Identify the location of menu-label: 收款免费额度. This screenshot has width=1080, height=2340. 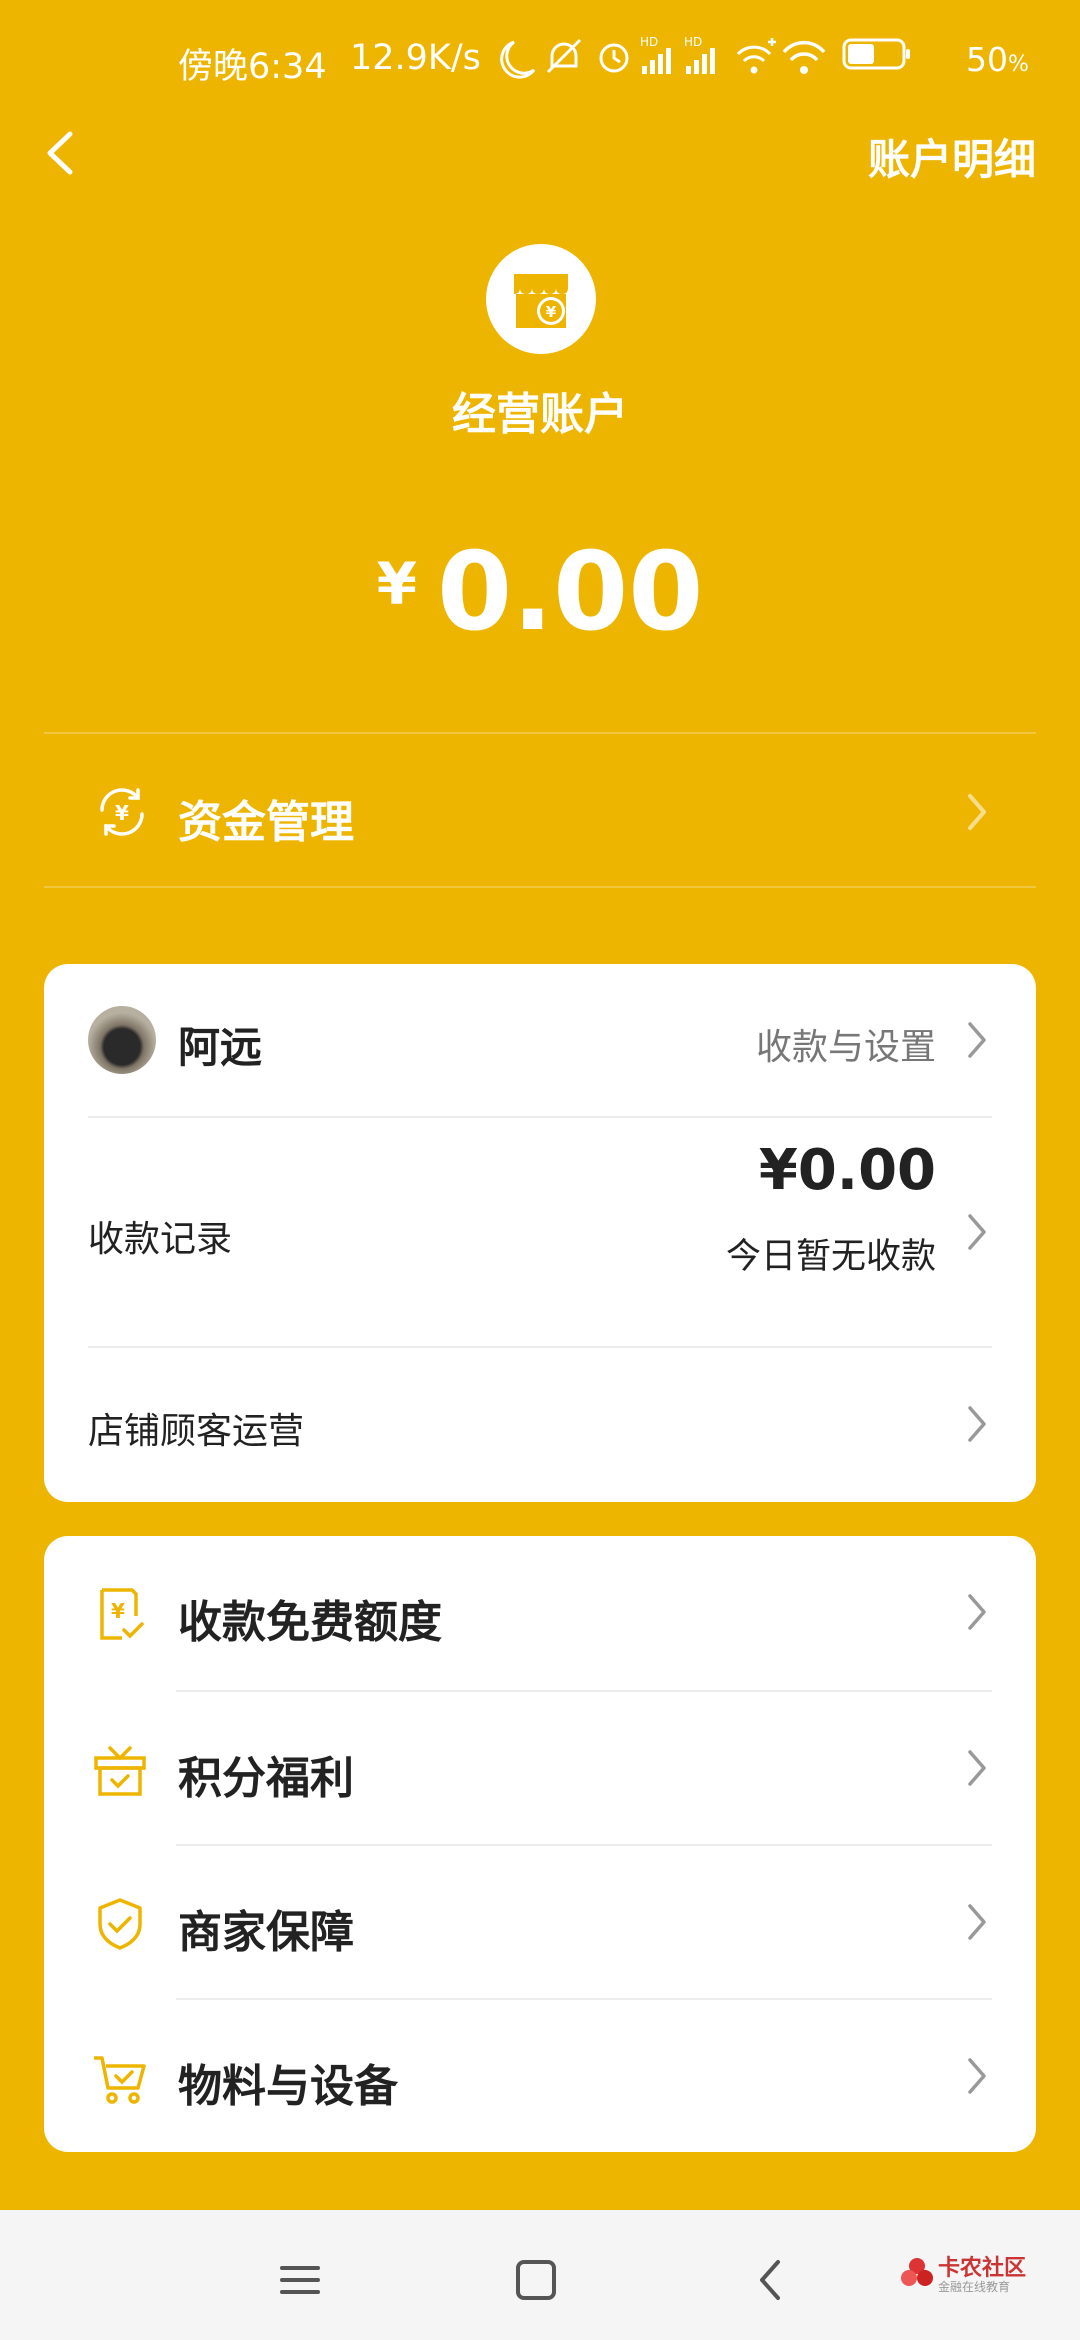
(310, 1622).